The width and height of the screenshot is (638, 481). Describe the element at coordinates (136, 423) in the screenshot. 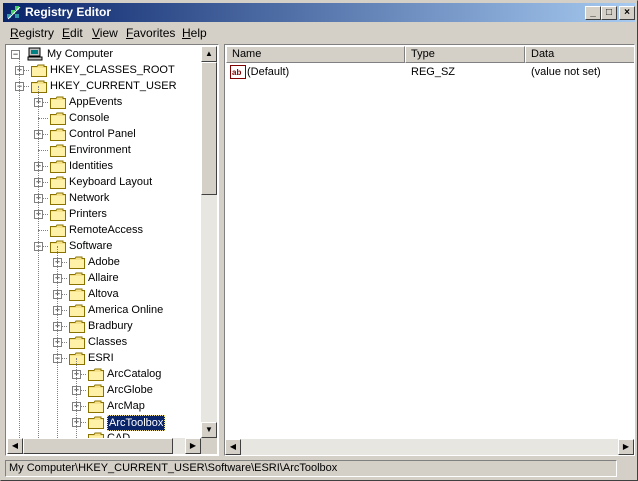

I see `tree-node: ArcToolbox` at that location.